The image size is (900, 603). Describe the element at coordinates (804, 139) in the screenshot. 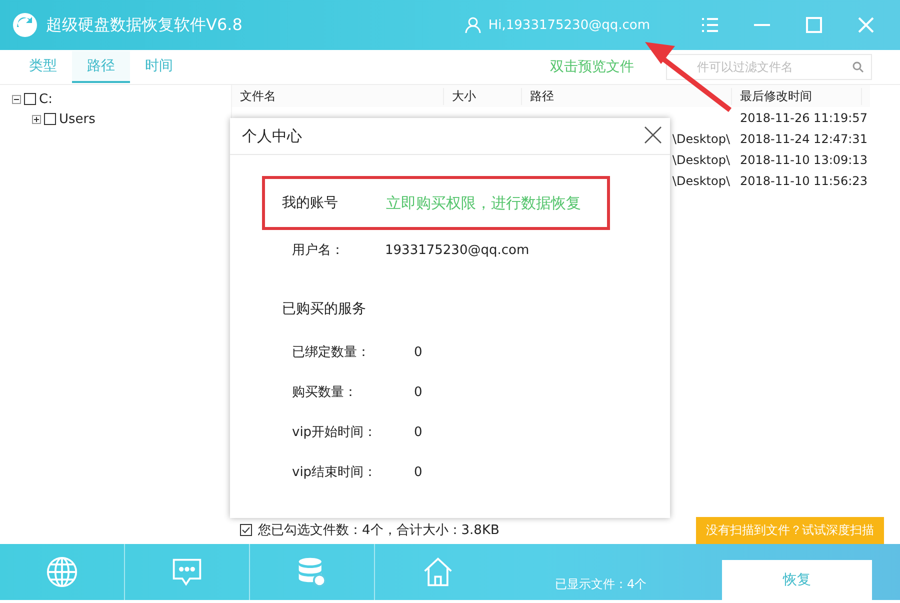

I see `table-cell: 2018-11-24 12:47:31` at that location.